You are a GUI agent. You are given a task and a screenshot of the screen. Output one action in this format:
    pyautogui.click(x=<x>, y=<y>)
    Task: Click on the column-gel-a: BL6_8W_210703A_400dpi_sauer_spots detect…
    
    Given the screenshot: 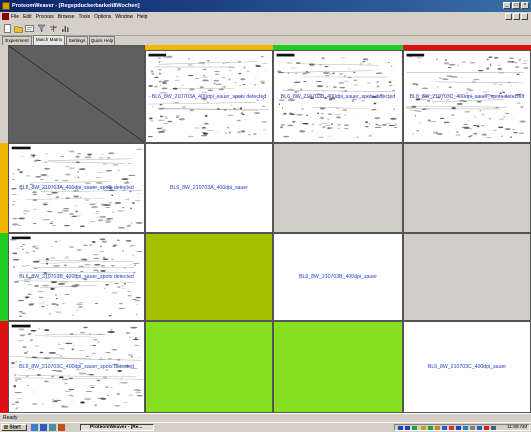 What is the action you would take?
    pyautogui.click(x=209, y=96)
    